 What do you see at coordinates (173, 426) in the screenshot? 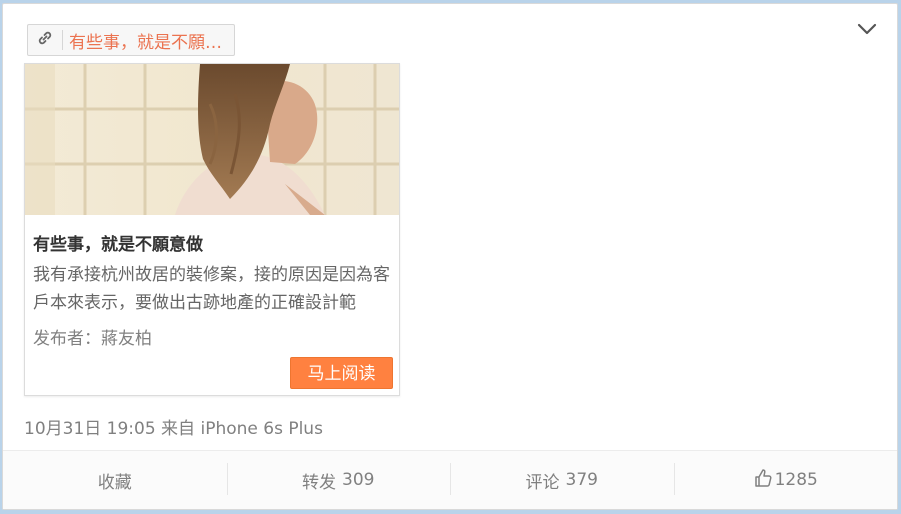
I see `post-meta: 10月31日 19:05 来自 iPhone 6s Plus` at bounding box center [173, 426].